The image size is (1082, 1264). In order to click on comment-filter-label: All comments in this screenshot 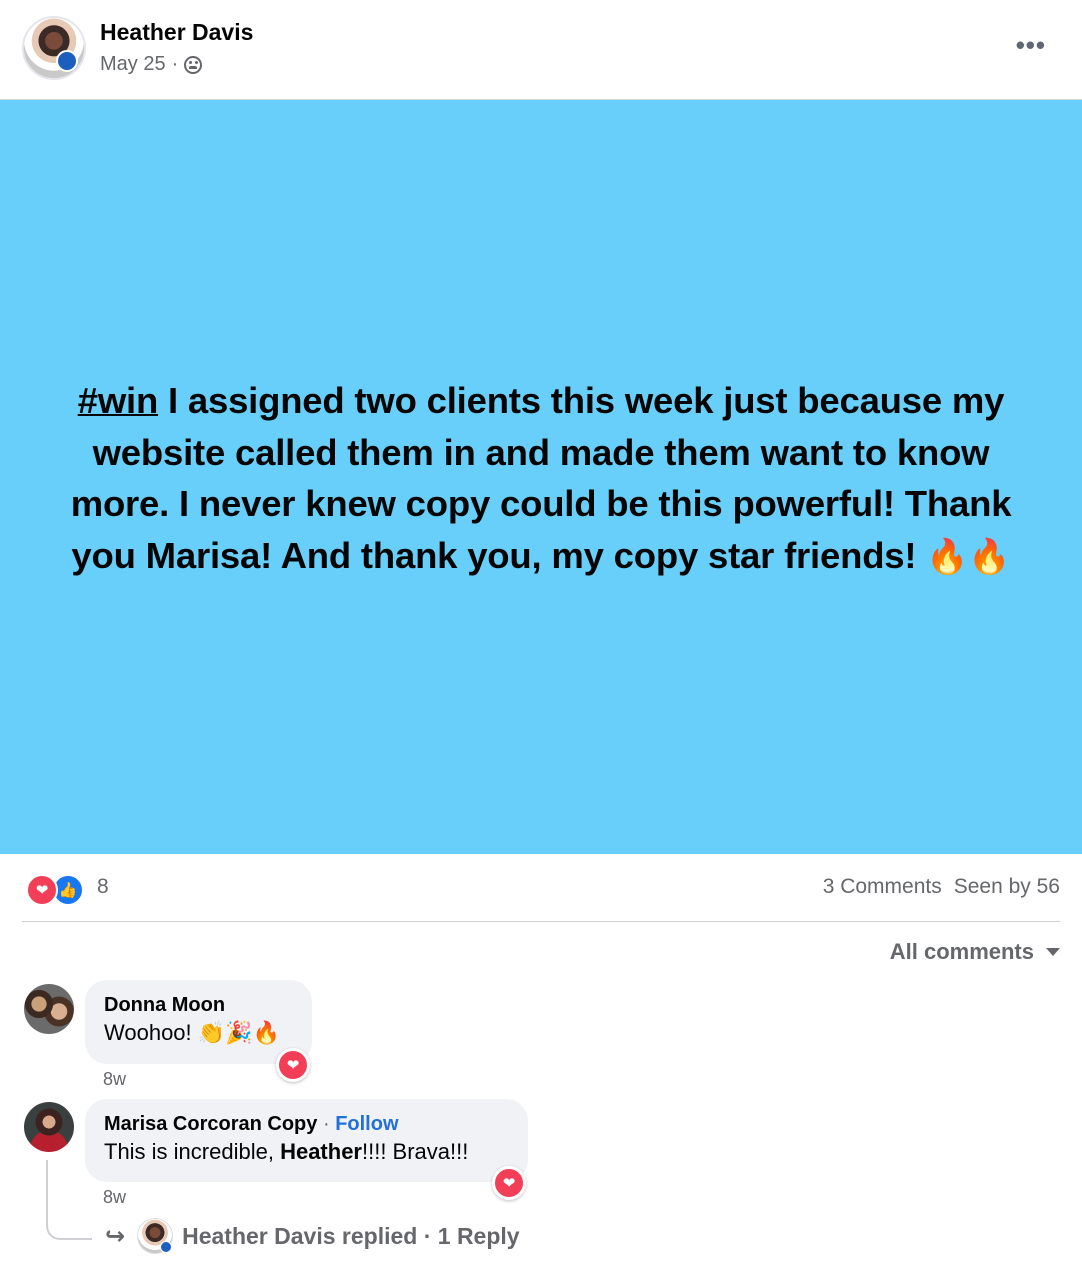, I will do `click(961, 951)`.